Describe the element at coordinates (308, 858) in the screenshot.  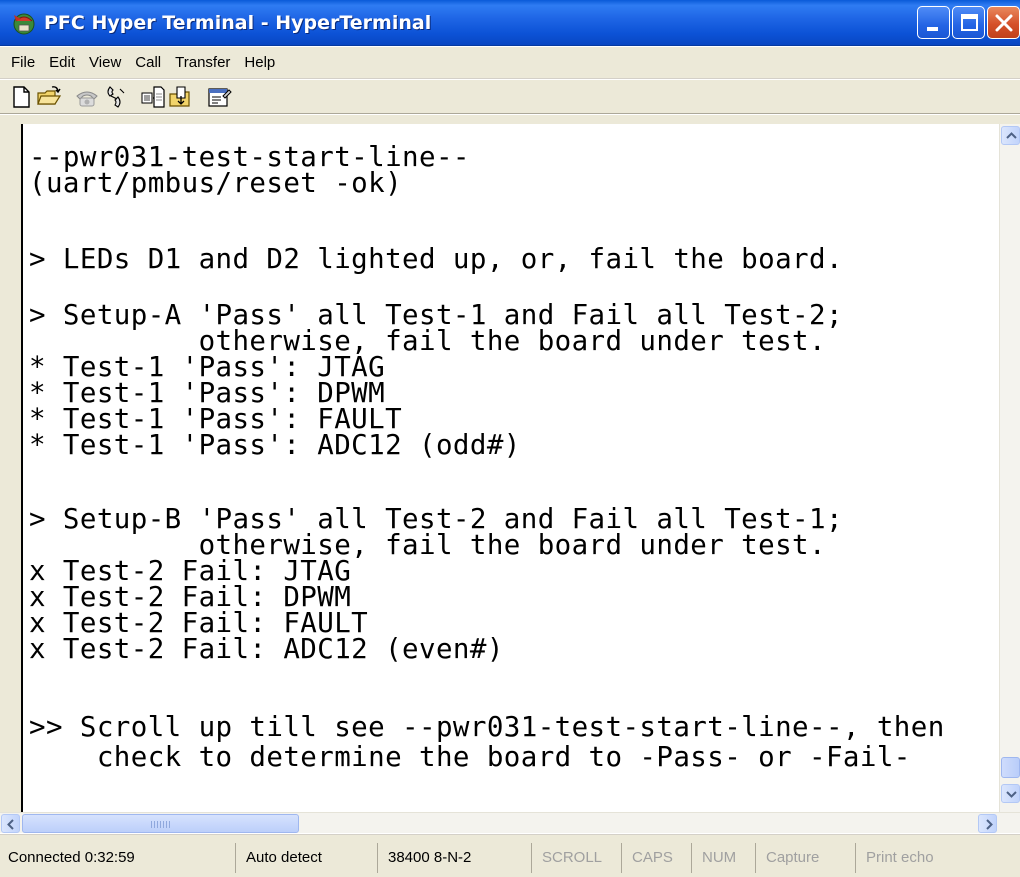
I see `status-detect: Auto detect` at that location.